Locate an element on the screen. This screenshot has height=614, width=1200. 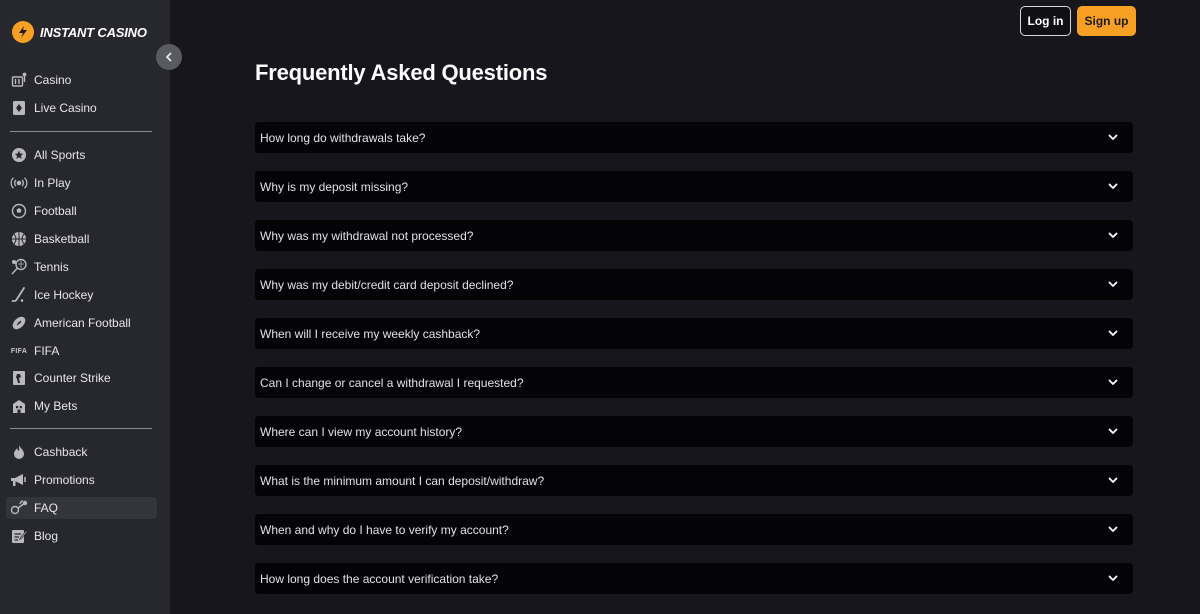
american-football-icon is located at coordinates (19, 323).